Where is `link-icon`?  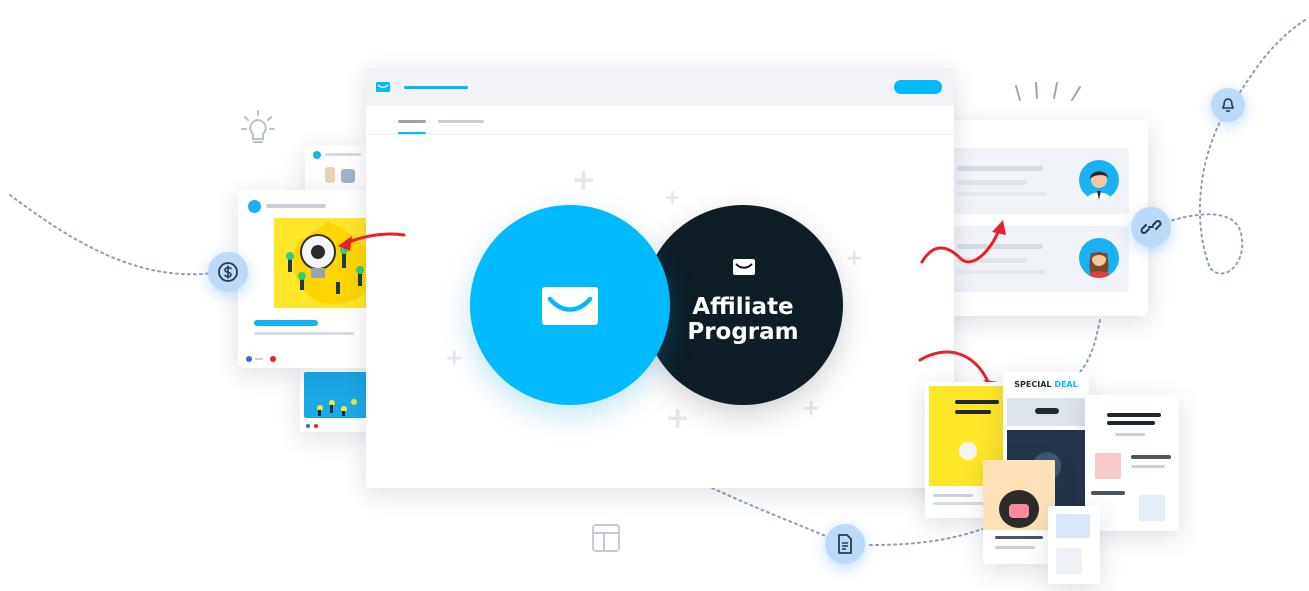
link-icon is located at coordinates (1151, 227).